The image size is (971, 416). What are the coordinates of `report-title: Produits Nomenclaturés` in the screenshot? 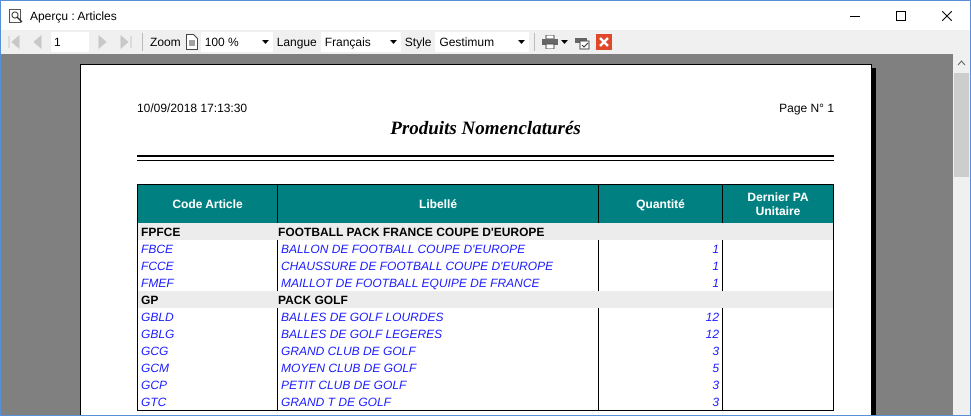 It's located at (485, 129).